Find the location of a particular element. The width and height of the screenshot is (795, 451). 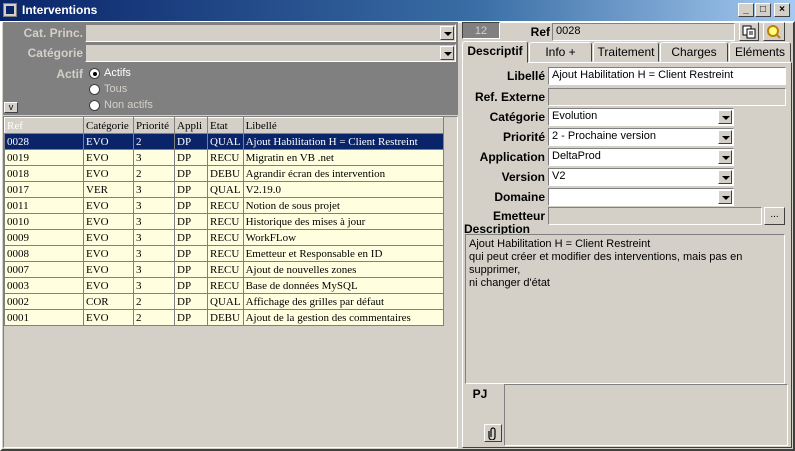

categorie-label: Catégorie is located at coordinates (517, 117).